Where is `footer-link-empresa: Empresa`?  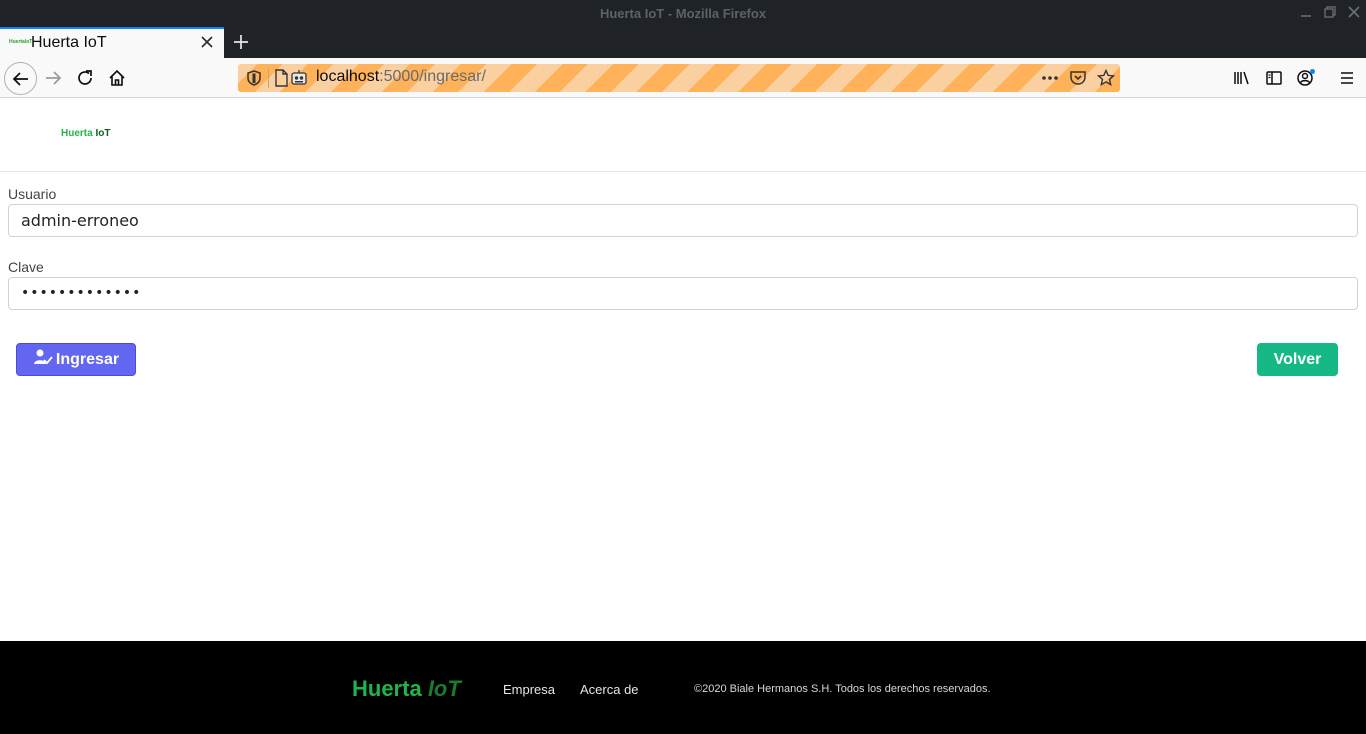 footer-link-empresa: Empresa is located at coordinates (529, 689).